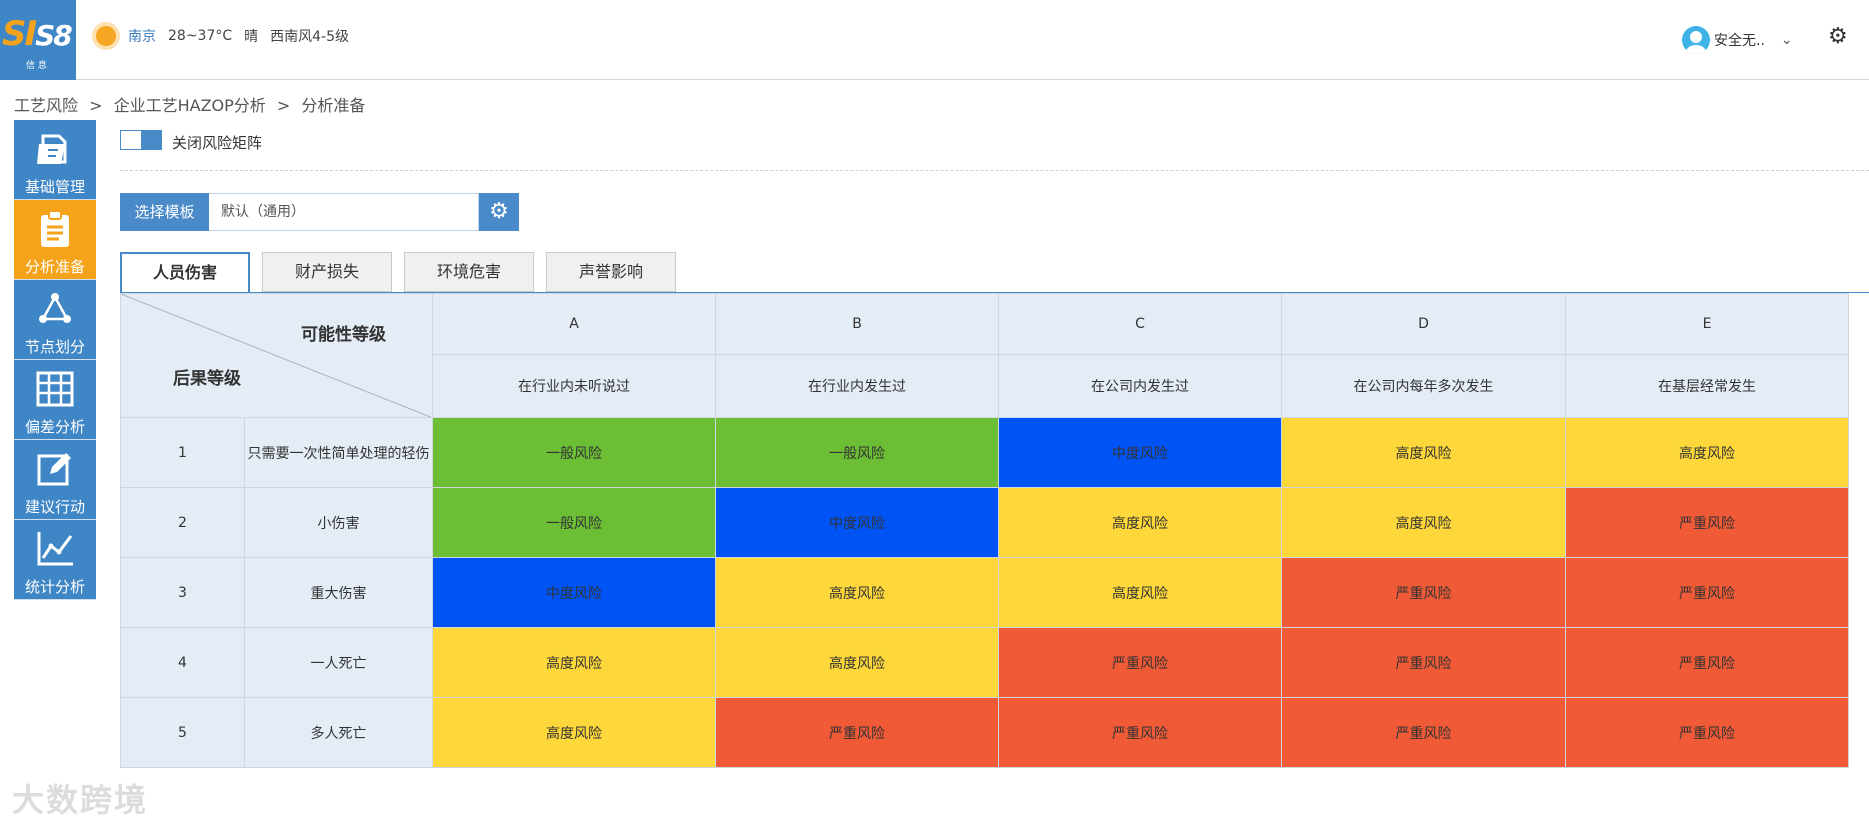 The height and width of the screenshot is (826, 1869). I want to click on grid-icon, so click(55, 389).